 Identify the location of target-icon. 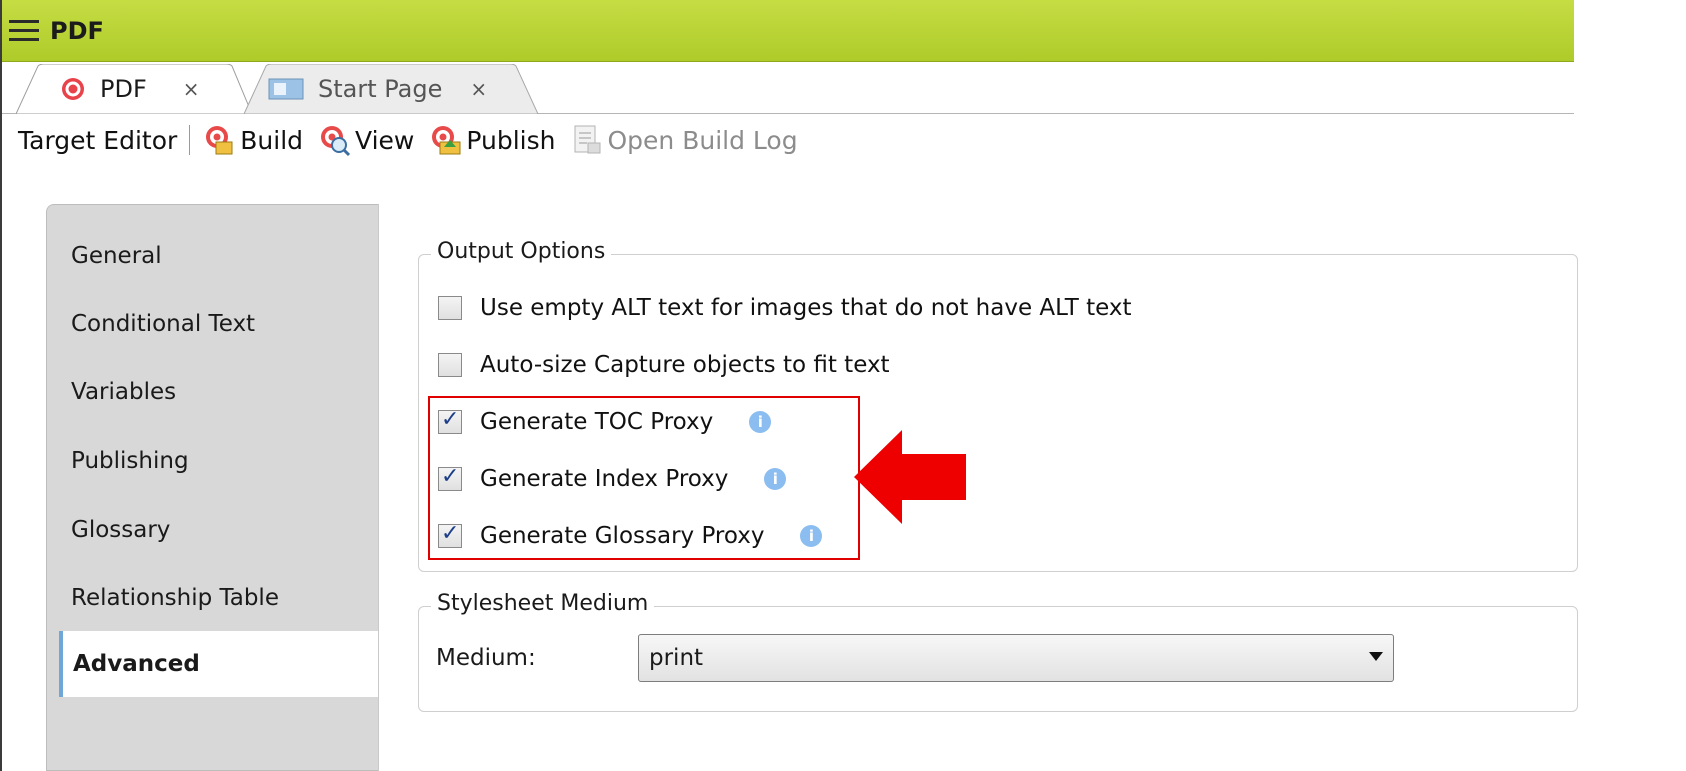
(73, 89).